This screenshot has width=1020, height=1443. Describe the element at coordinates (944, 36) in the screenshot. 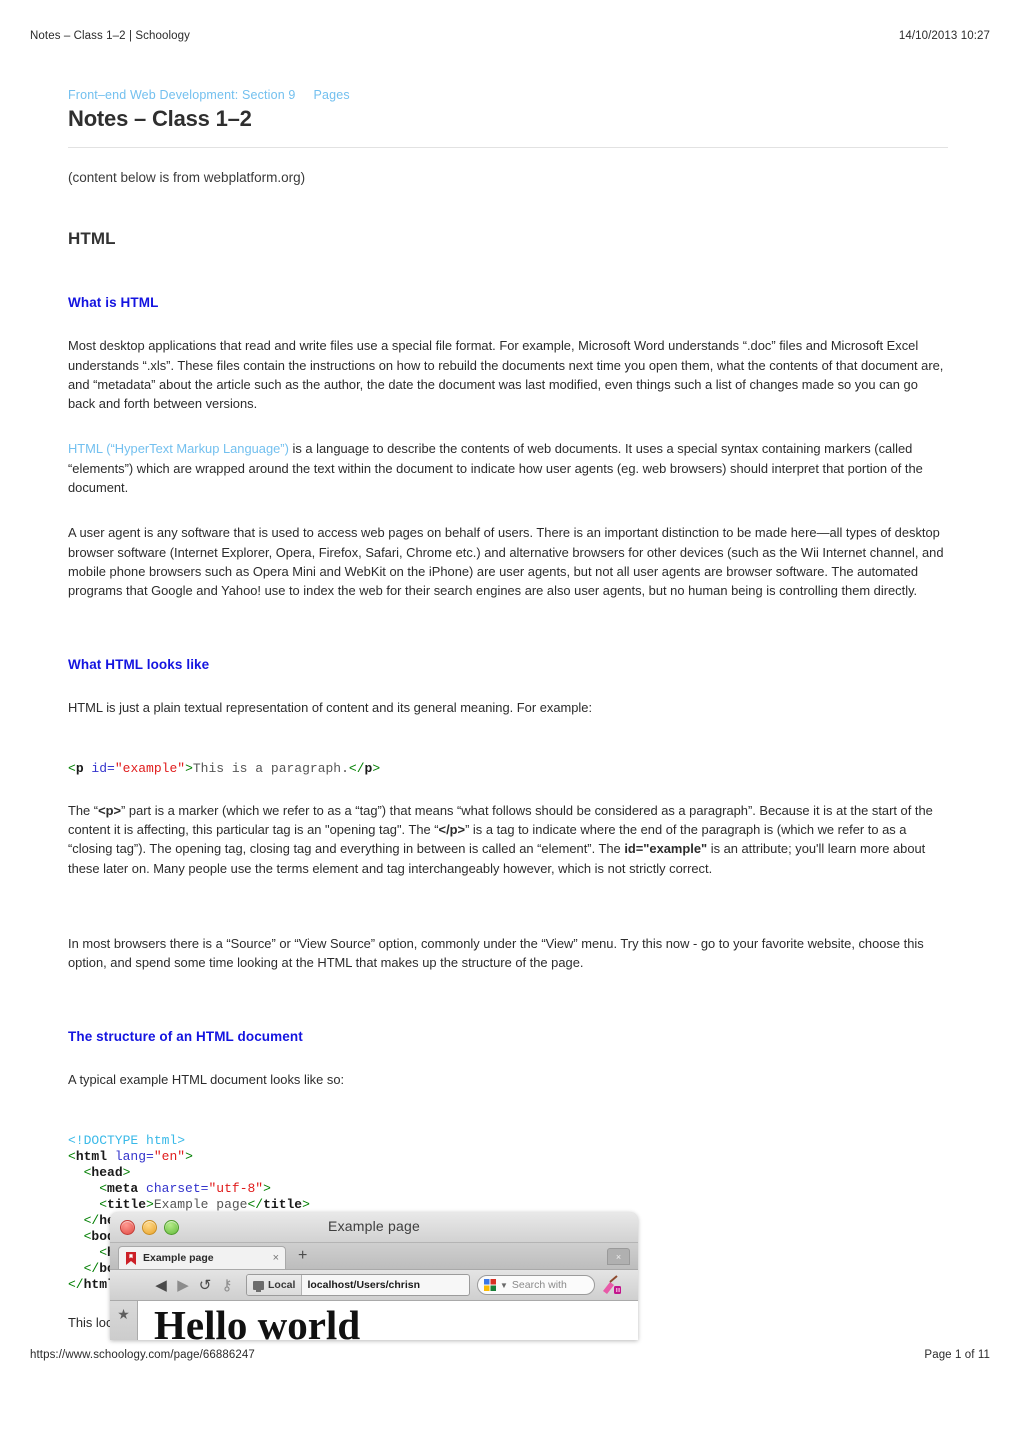

I see `print-header-timestamp: 14/10/2013 10:27` at that location.